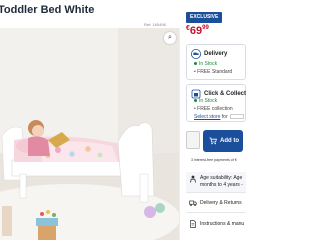  I want to click on delivery-stock-text: In Stock, so click(208, 64).